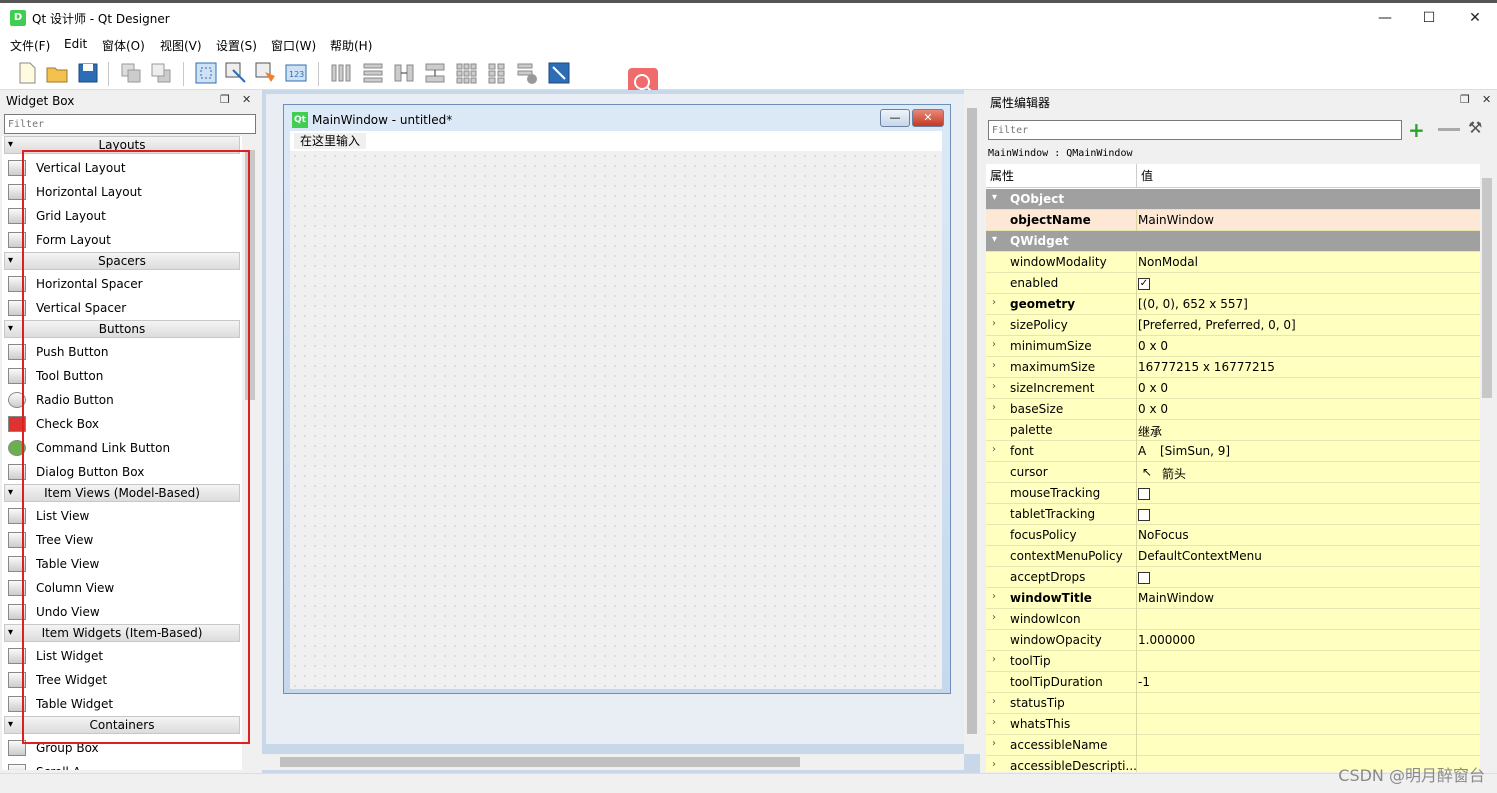 The width and height of the screenshot is (1497, 793). I want to click on widget-group-box: Group Box, so click(123, 748).